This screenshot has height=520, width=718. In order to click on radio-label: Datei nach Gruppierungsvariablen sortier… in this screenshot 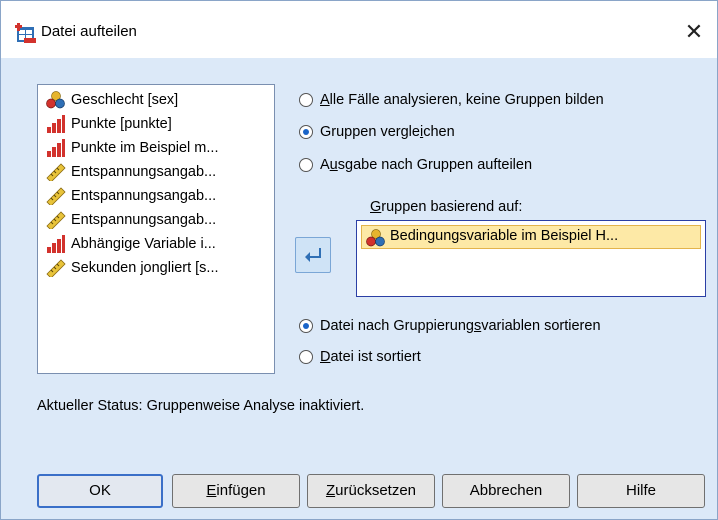, I will do `click(460, 326)`.